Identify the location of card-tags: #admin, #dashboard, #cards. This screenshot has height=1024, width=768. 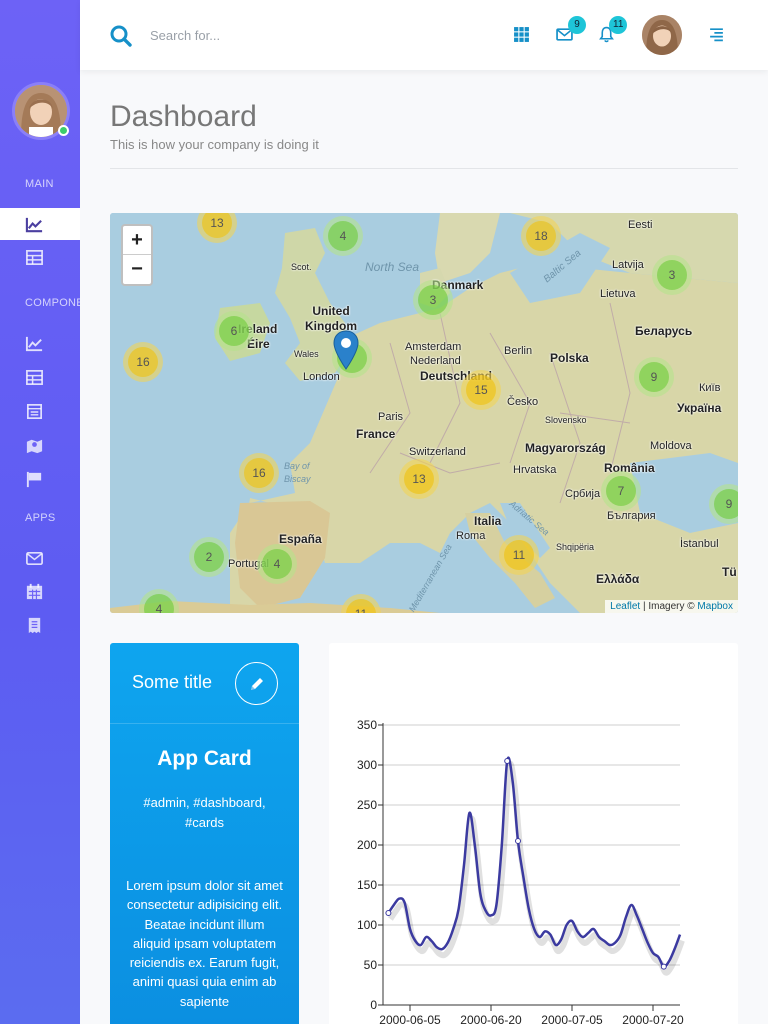
(204, 812).